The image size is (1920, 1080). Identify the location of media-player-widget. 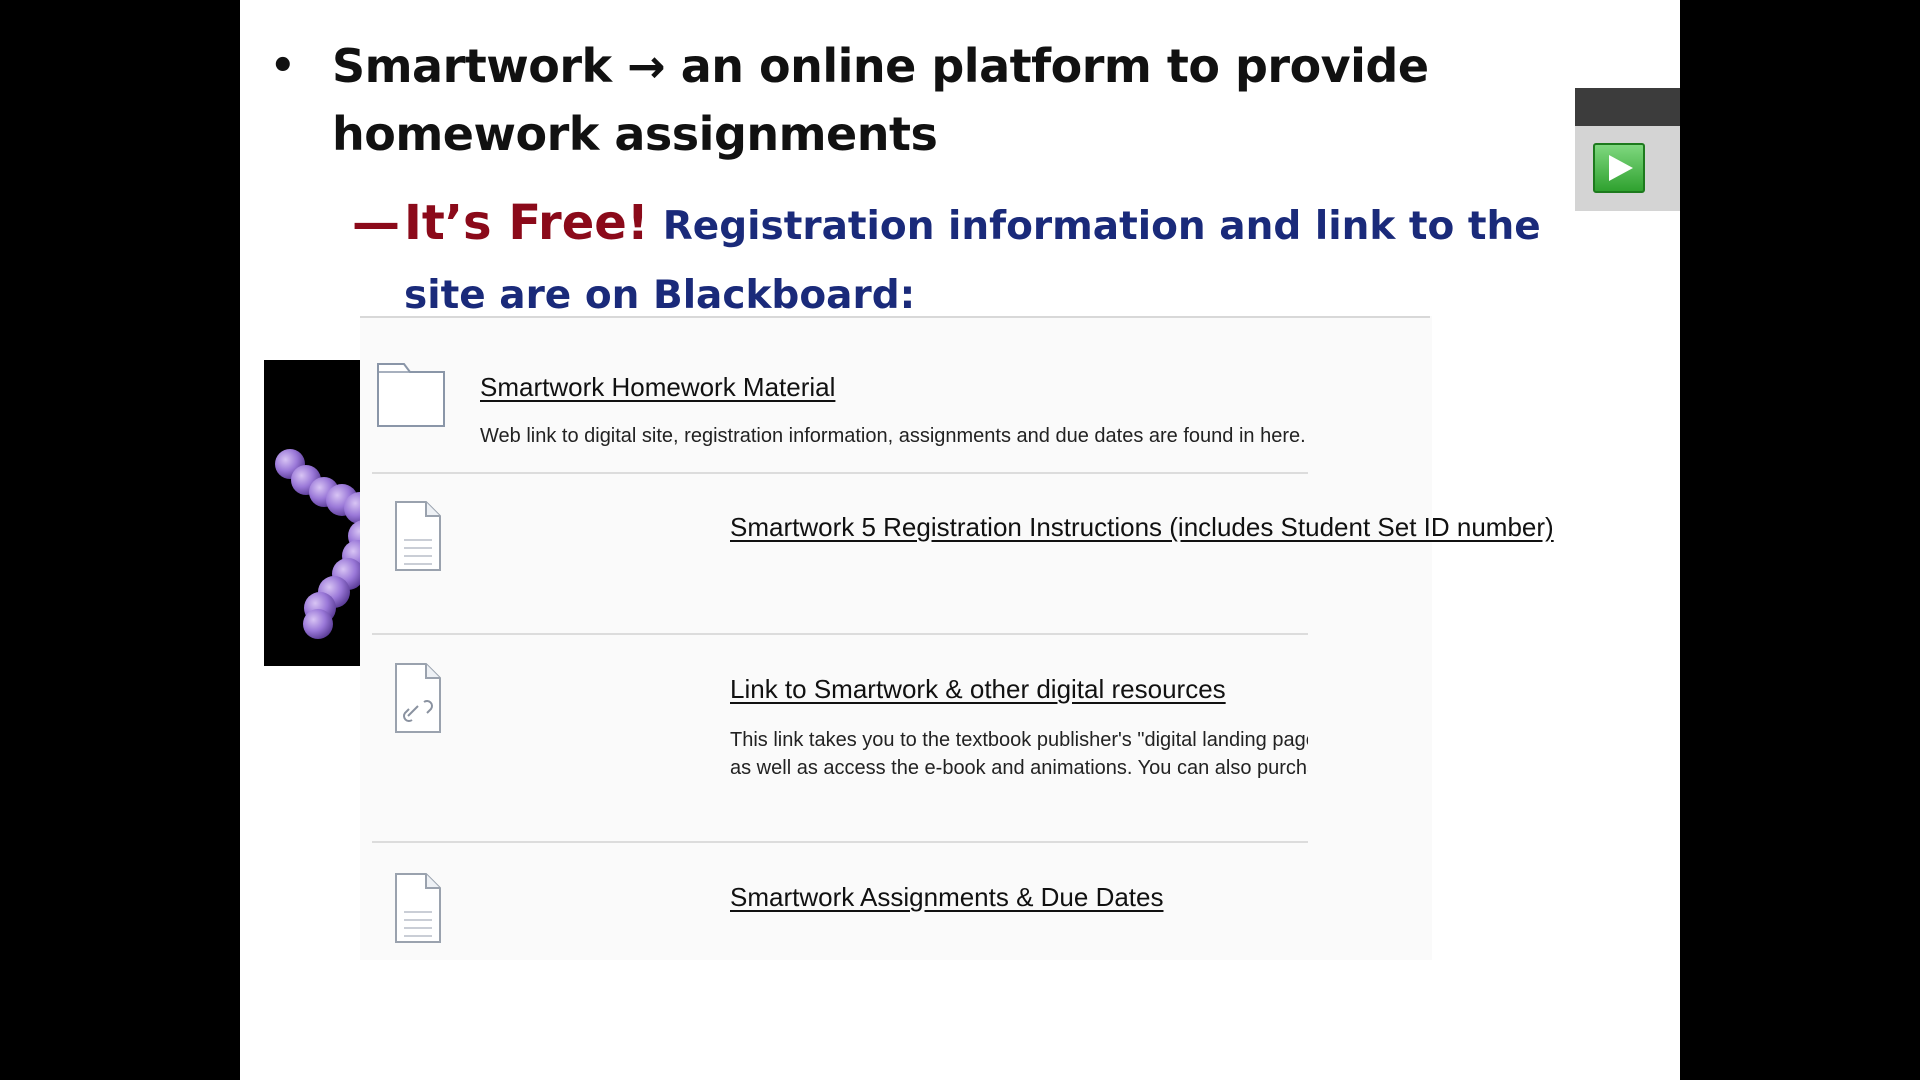
(1627, 149).